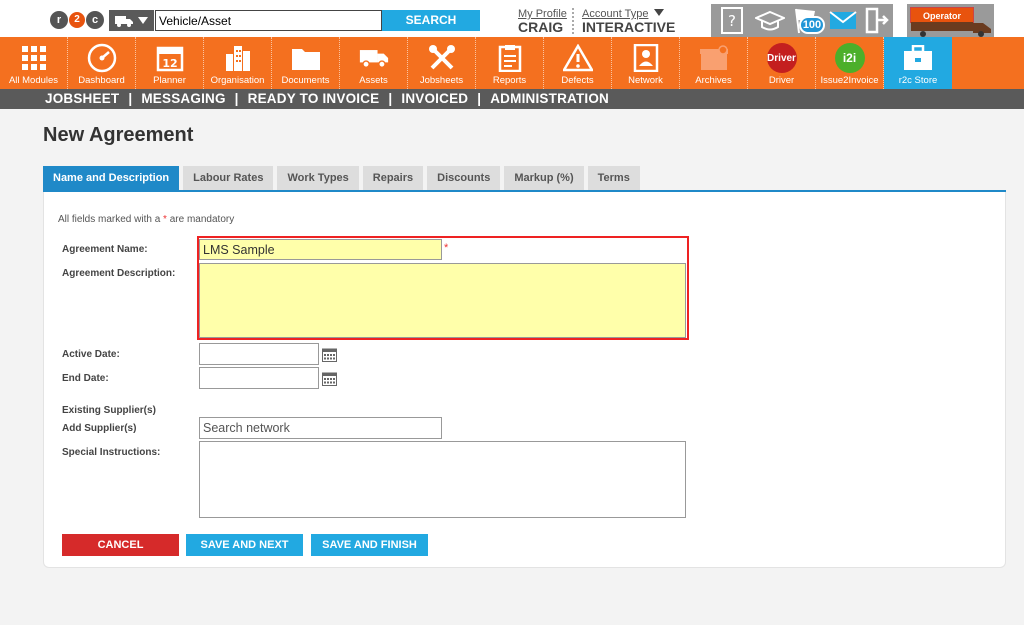 The width and height of the screenshot is (1024, 625). Describe the element at coordinates (434, 98) in the screenshot. I see `subnav-invoiced: INVOICED` at that location.